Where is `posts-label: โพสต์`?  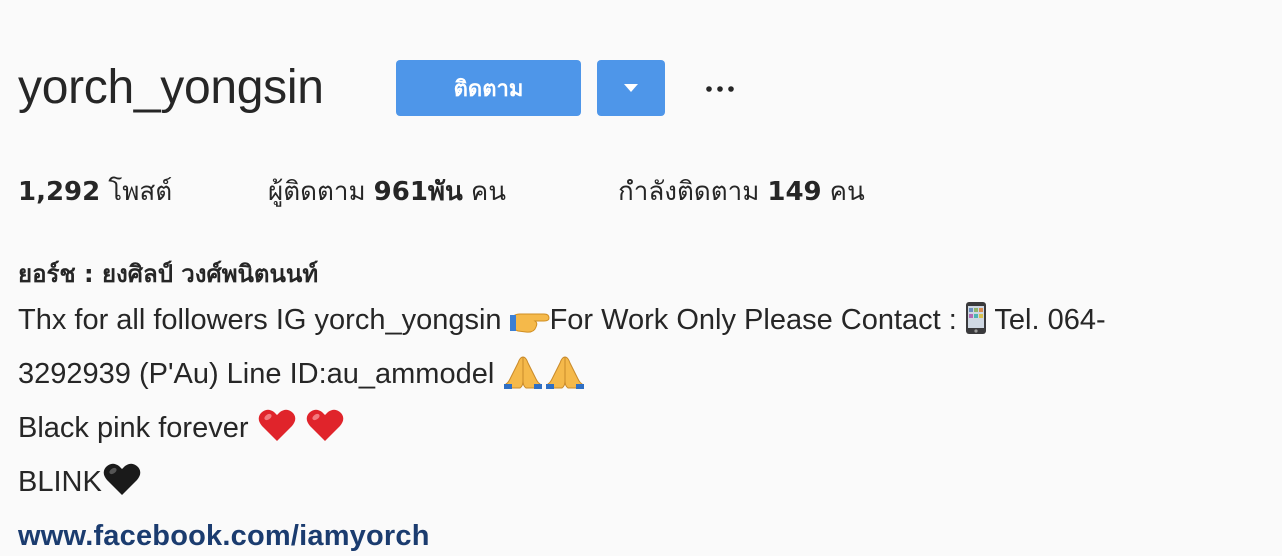 posts-label: โพสต์ is located at coordinates (140, 191).